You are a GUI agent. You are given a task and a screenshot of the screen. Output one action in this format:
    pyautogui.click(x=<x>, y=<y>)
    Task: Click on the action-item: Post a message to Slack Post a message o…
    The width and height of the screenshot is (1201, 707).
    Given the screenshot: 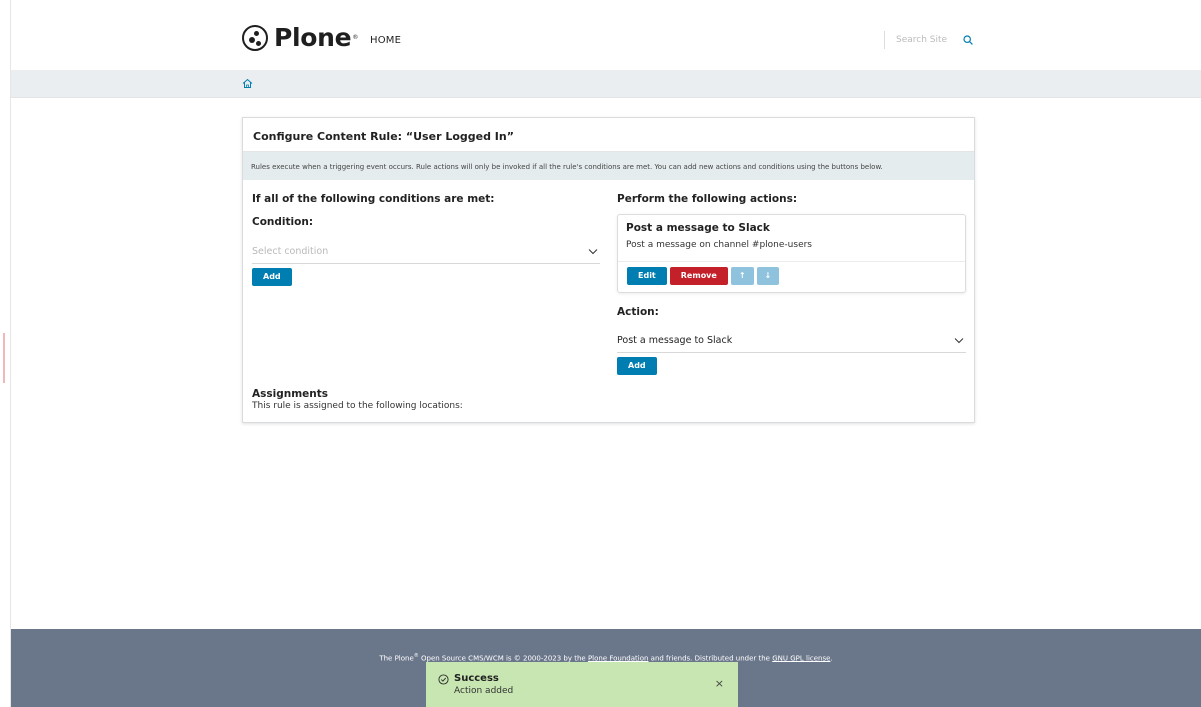 What is the action you would take?
    pyautogui.click(x=791, y=253)
    